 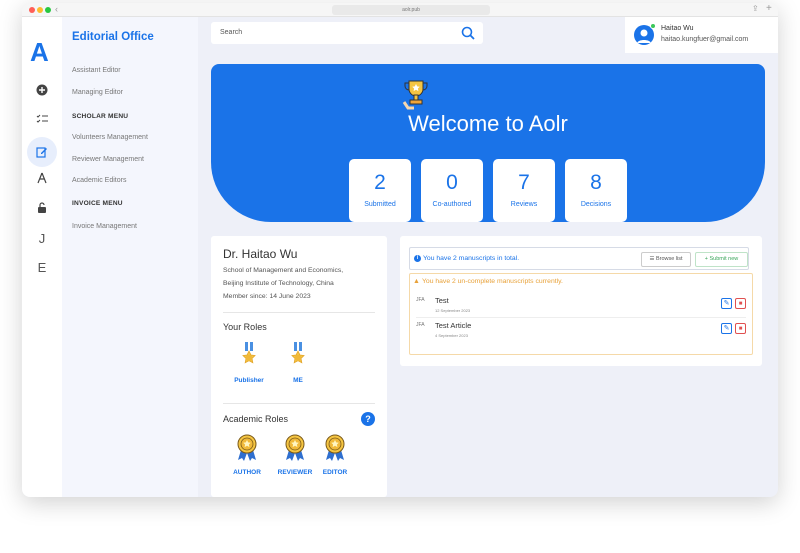 What do you see at coordinates (108, 159) in the screenshot?
I see `sidebar-item-reviewer-management: Reviewer Management` at bounding box center [108, 159].